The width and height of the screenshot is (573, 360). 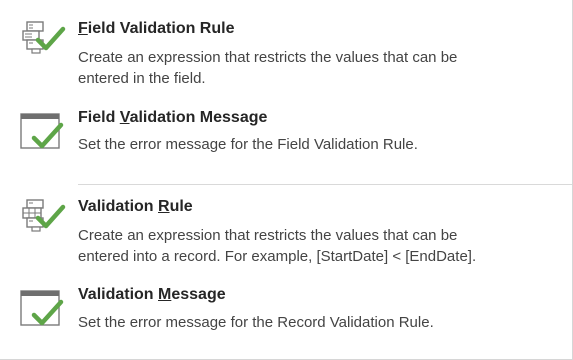 What do you see at coordinates (152, 294) in the screenshot?
I see `menu-item-title: Validation Message` at bounding box center [152, 294].